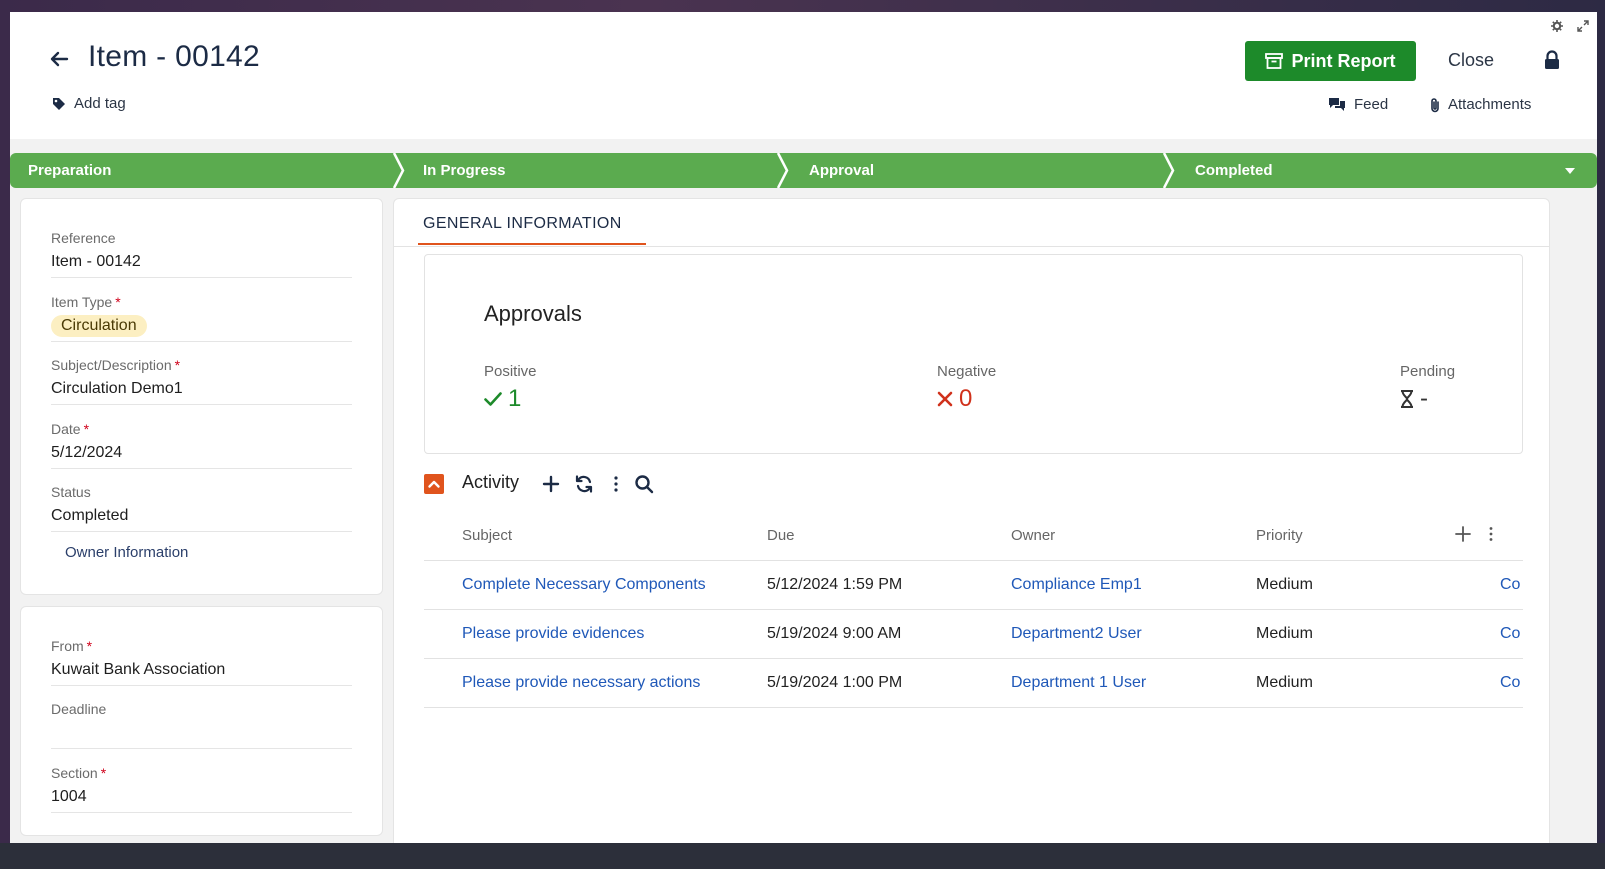 The height and width of the screenshot is (869, 1605). What do you see at coordinates (1076, 585) in the screenshot?
I see `row-owner-link: Compliance Emp1` at bounding box center [1076, 585].